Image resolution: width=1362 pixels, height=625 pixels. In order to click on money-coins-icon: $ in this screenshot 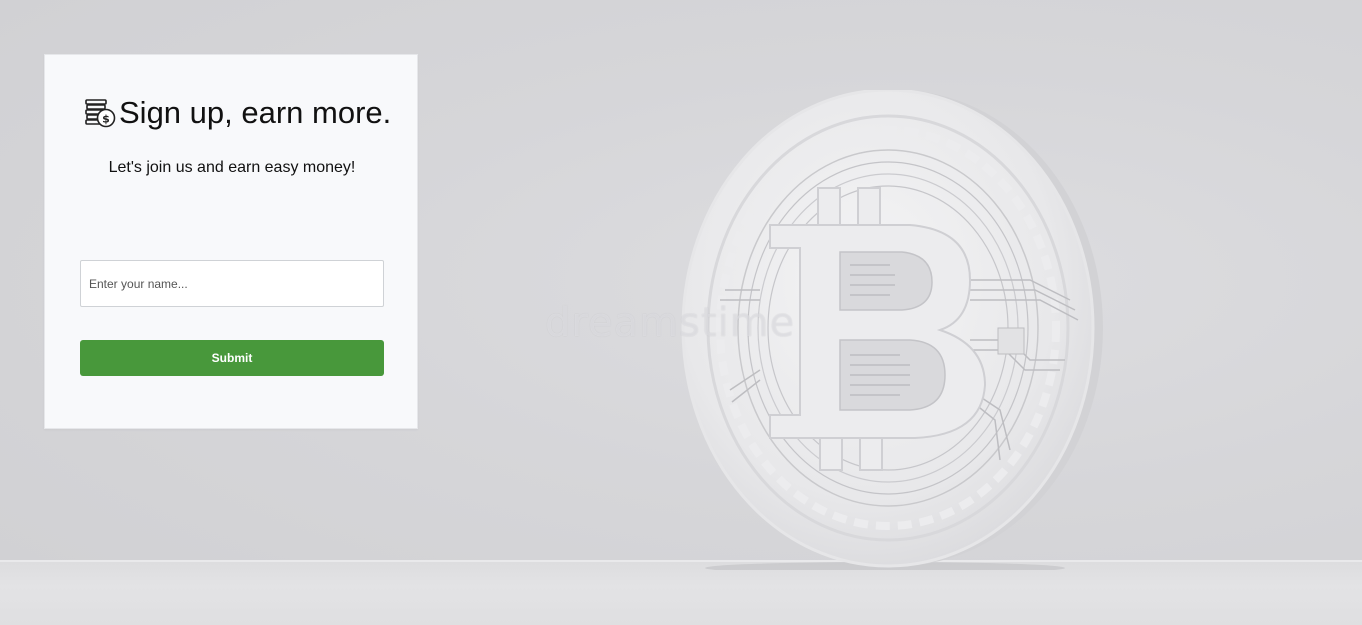, I will do `click(100, 113)`.